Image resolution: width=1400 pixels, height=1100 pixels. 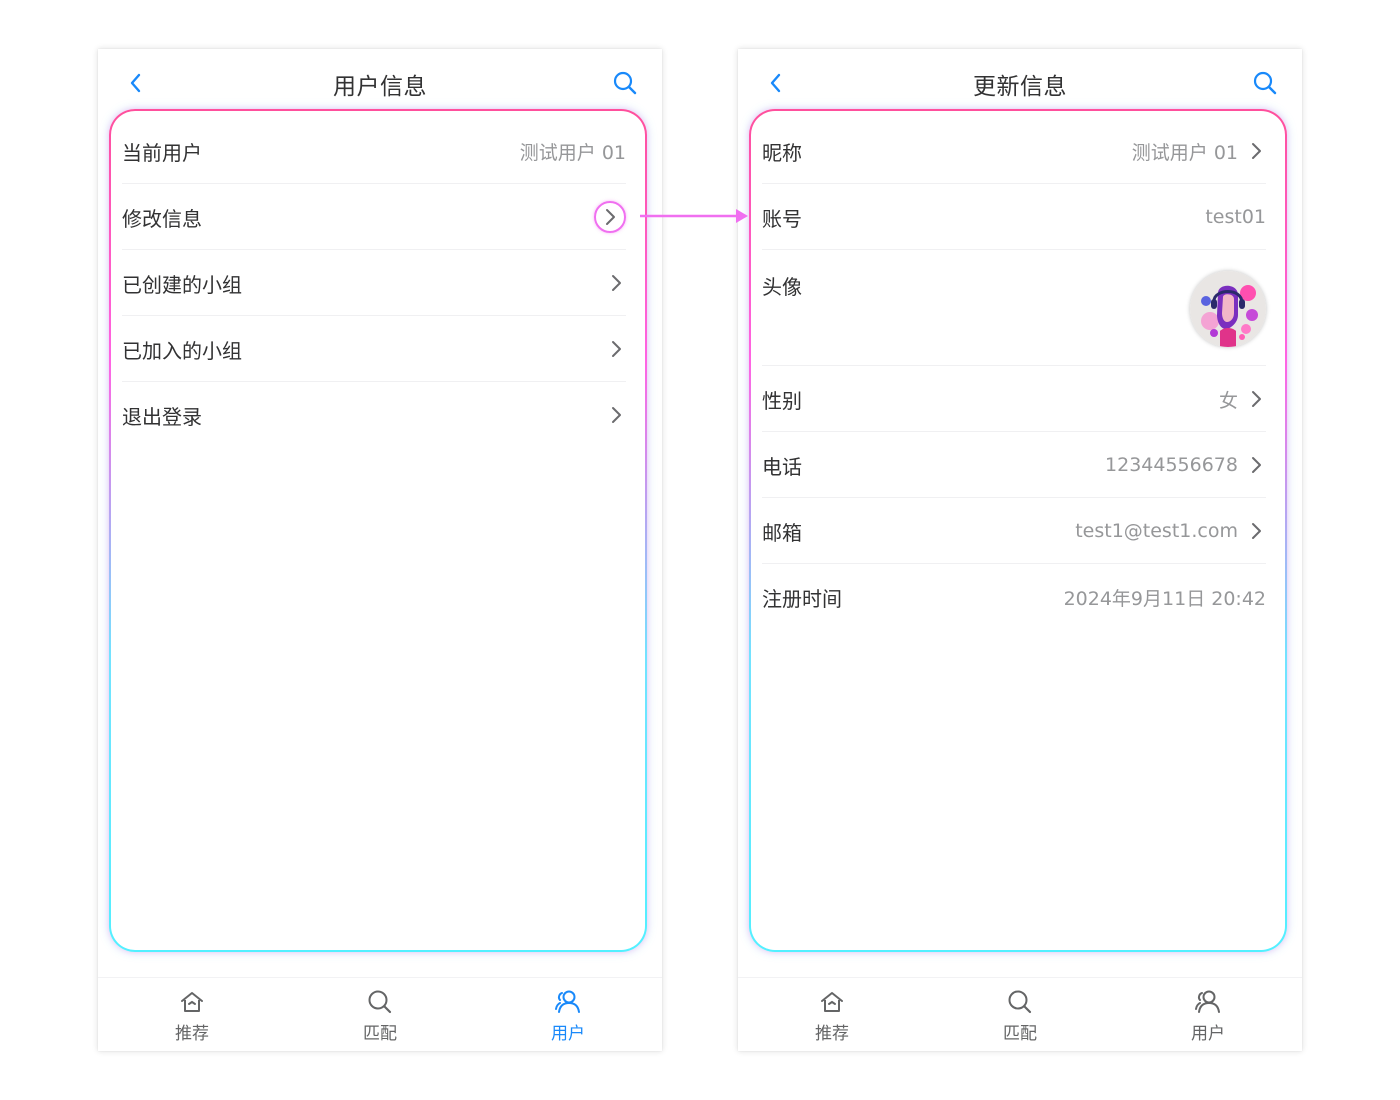 What do you see at coordinates (1164, 598) in the screenshot?
I see `register-time-value: 2024年9月11日 20:42` at bounding box center [1164, 598].